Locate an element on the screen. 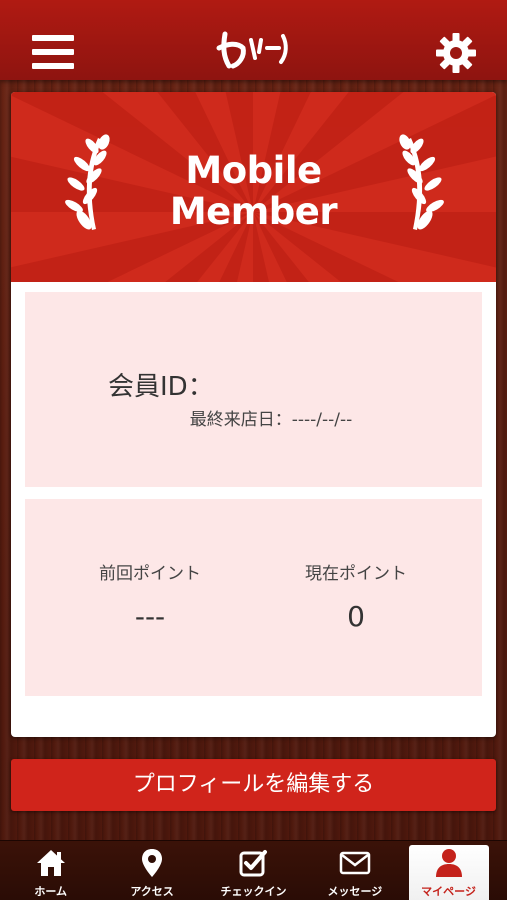 This screenshot has width=507, height=900. tab-message: メッセージ is located at coordinates (354, 870).